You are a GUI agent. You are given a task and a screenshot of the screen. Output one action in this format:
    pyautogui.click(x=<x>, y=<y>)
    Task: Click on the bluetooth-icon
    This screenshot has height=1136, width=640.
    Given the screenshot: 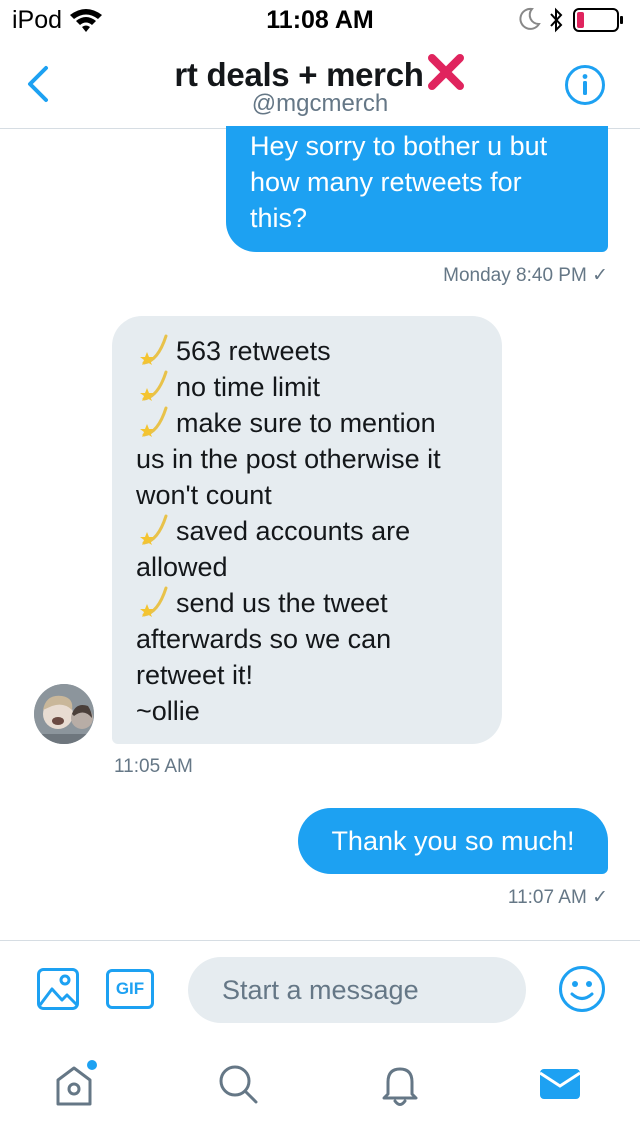 What is the action you would take?
    pyautogui.click(x=556, y=20)
    